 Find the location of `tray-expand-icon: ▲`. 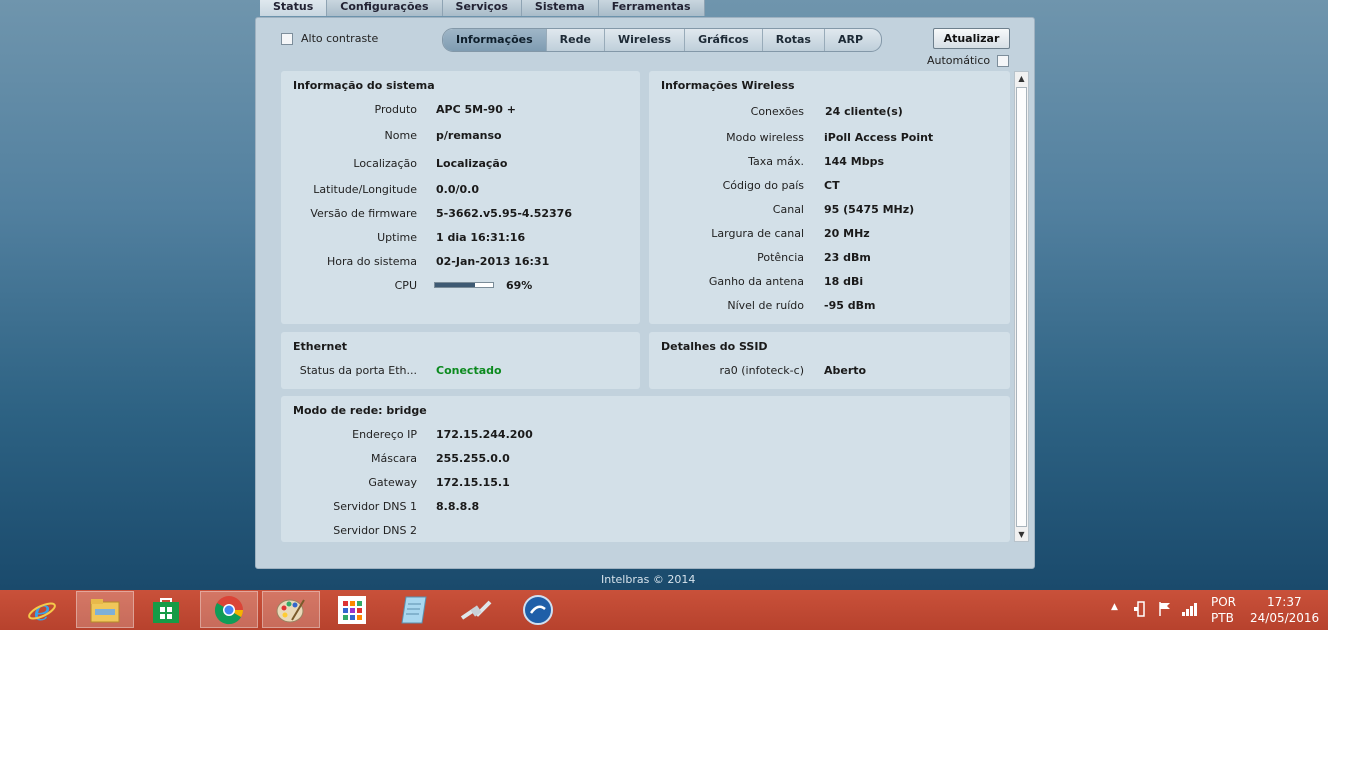

tray-expand-icon: ▲ is located at coordinates (1114, 607).